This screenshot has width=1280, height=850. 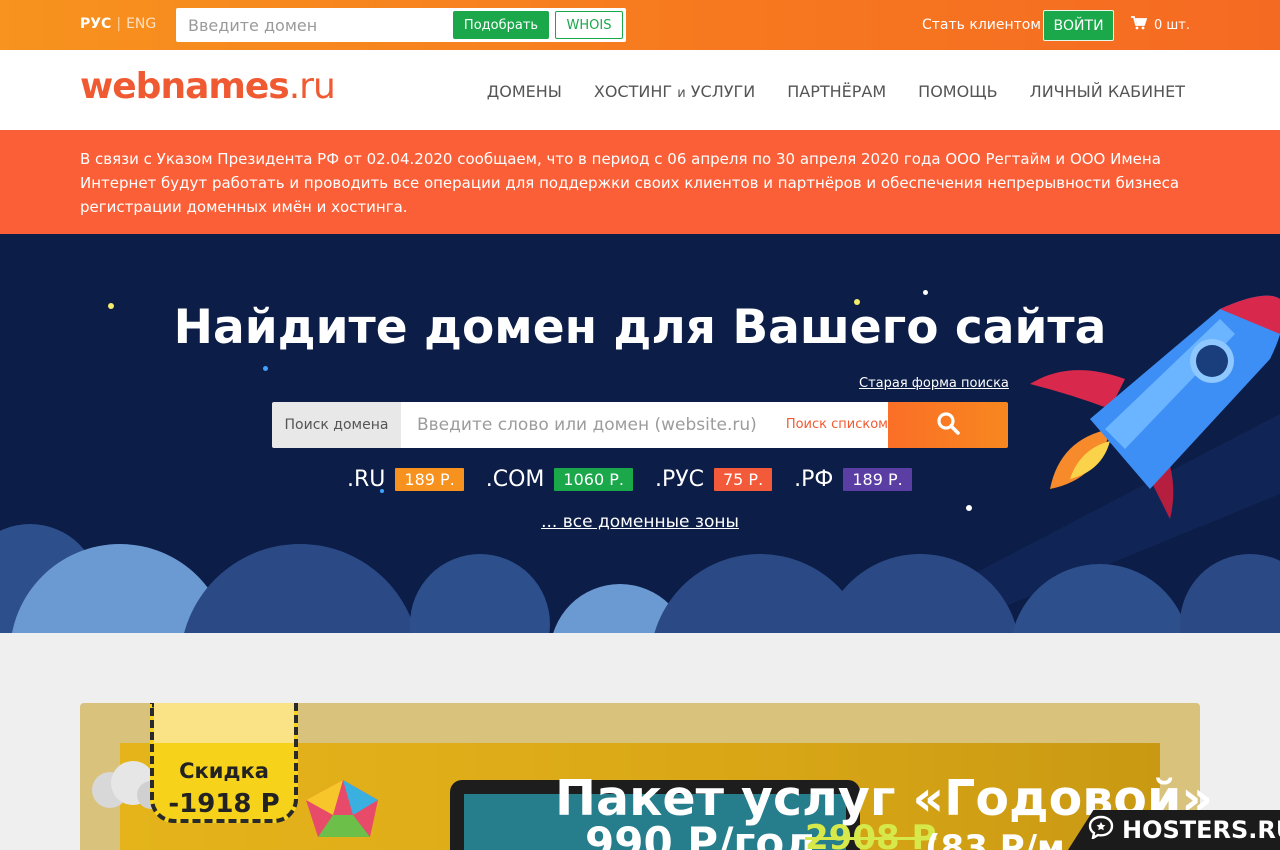 I want to click on logo: webnames.ru, so click(x=208, y=86).